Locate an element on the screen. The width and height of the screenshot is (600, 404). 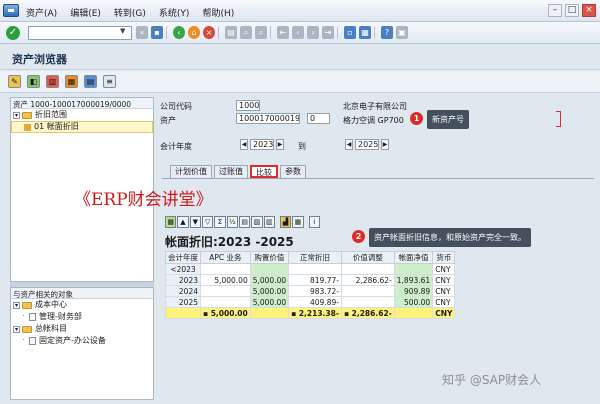
layout-icon: ▥ is located at coordinates (269, 222).